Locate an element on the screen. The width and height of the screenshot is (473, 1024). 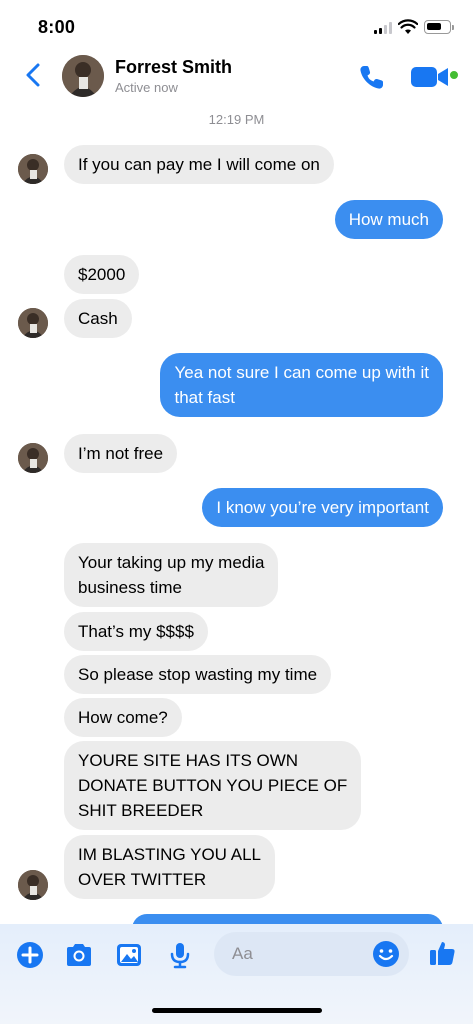
battery-icon is located at coordinates (439, 27).